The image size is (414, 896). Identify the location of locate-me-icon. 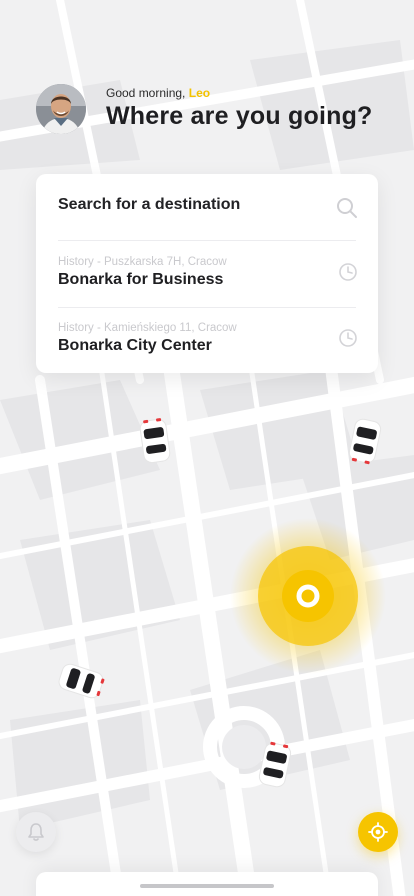
(378, 832).